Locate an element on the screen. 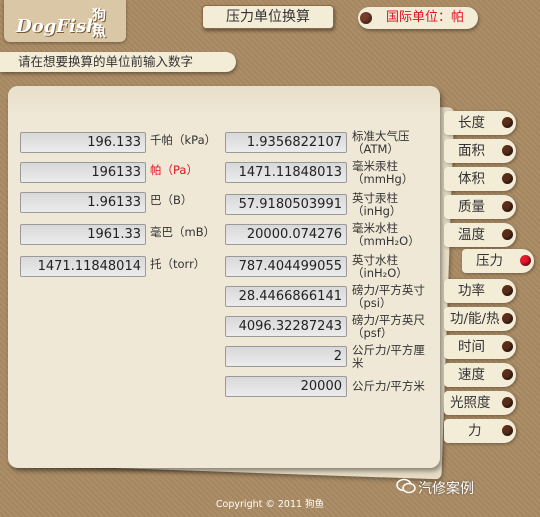  logo-cn-text: 狗魚 is located at coordinates (99, 24).